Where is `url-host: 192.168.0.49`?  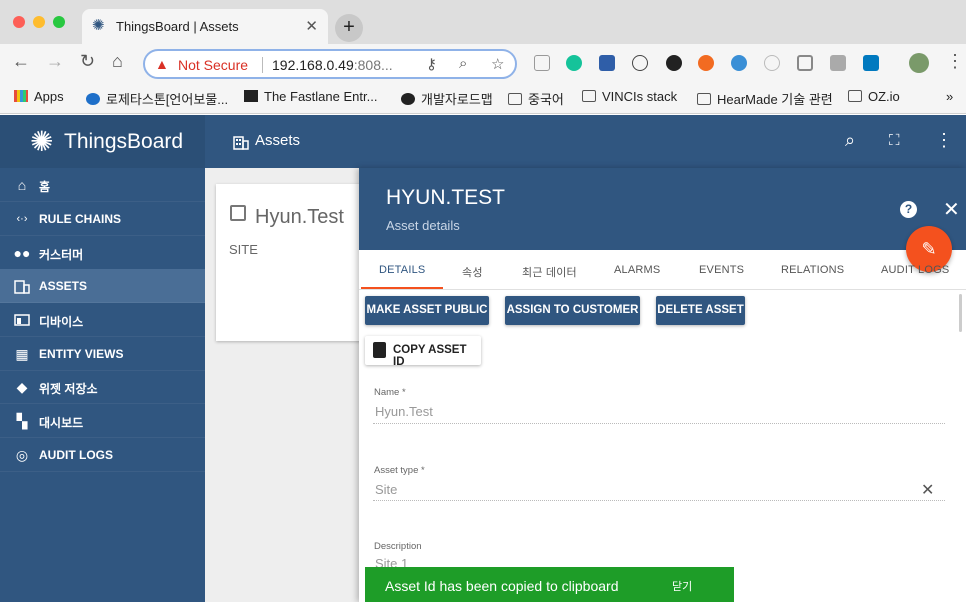
url-host: 192.168.0.49 is located at coordinates (313, 65).